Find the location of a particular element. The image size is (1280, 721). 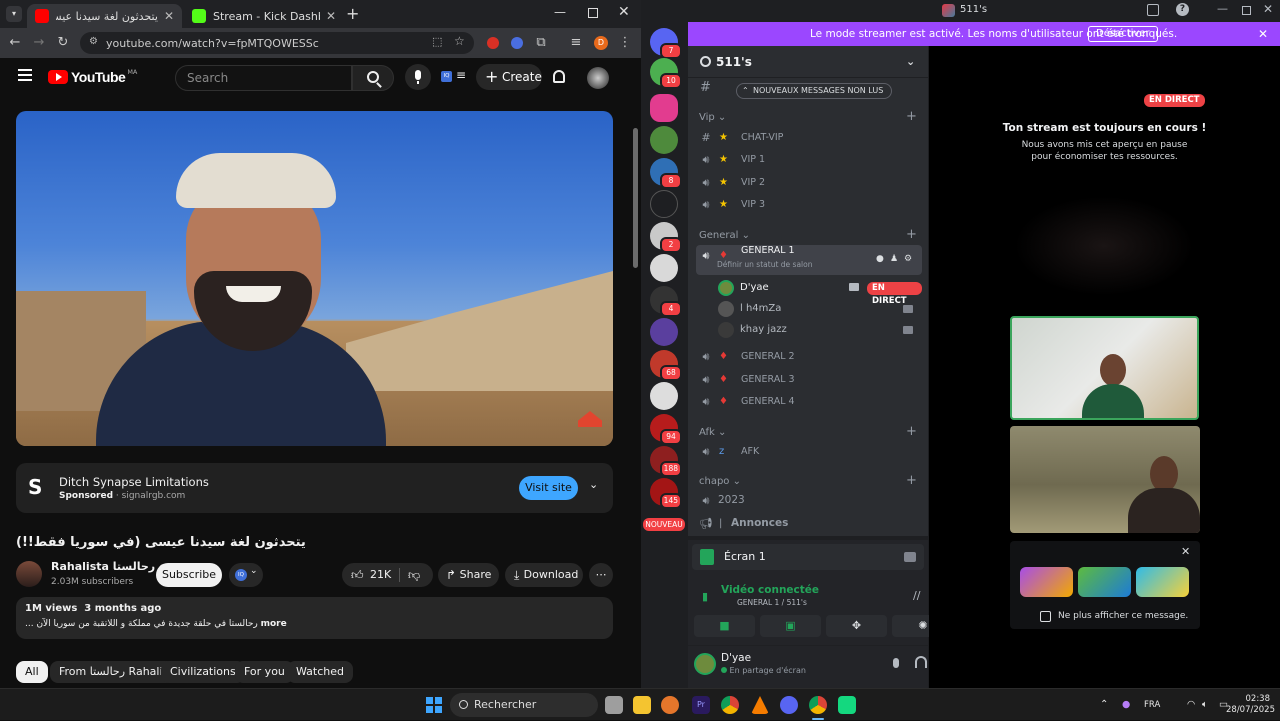

dislike-button: 👎︎ is located at coordinates (416, 575).